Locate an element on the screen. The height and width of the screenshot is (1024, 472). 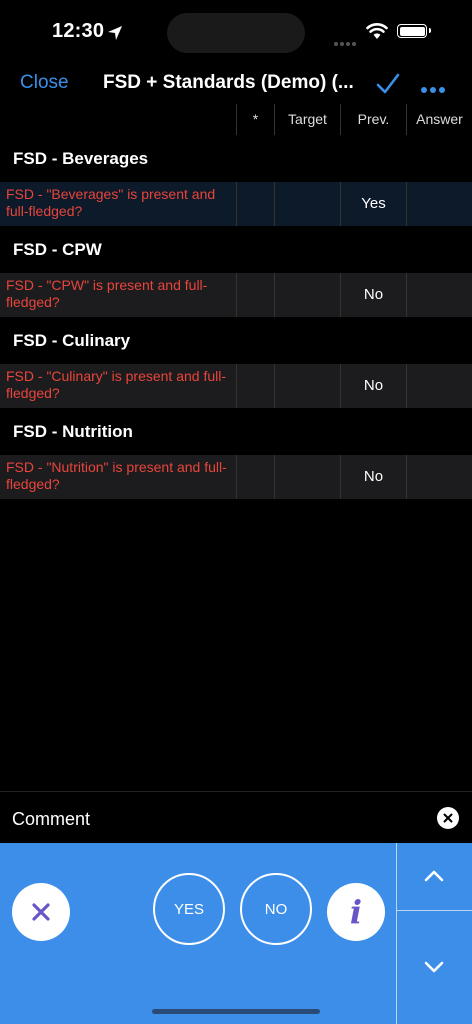
battery-icon is located at coordinates (414, 31).